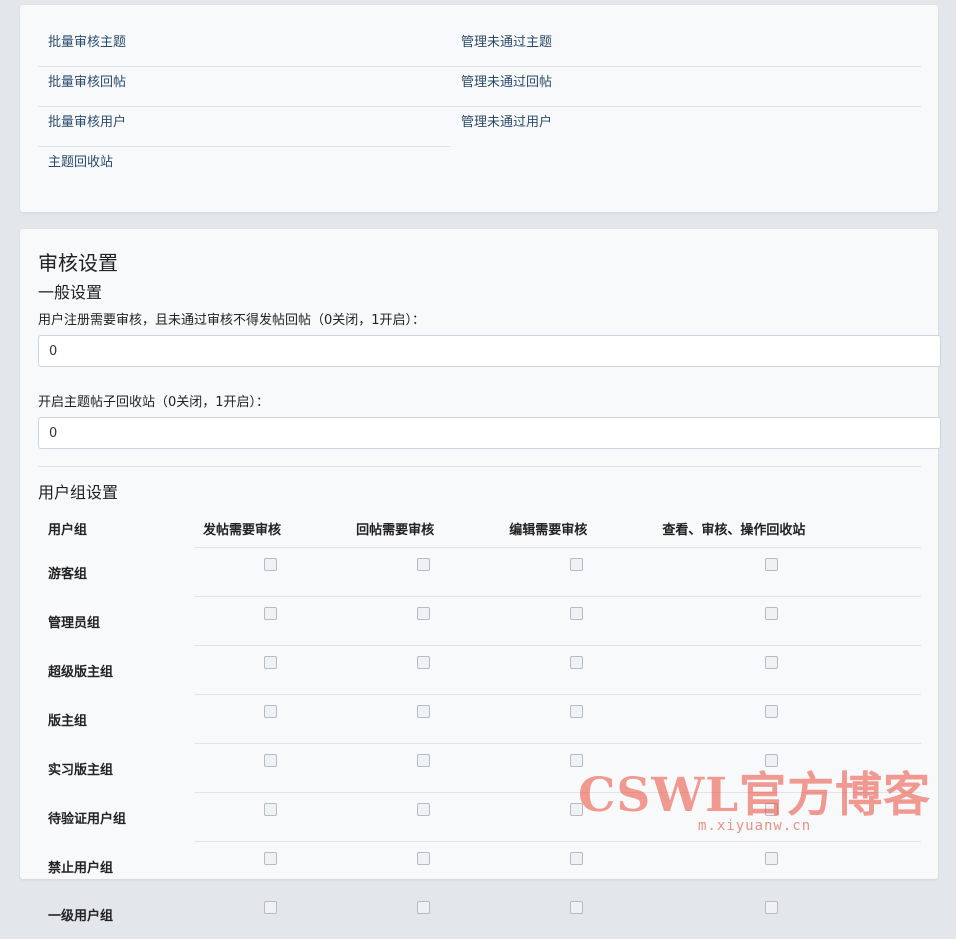 This screenshot has height=939, width=956. I want to click on general-settings-title: 一般设置, so click(70, 291).